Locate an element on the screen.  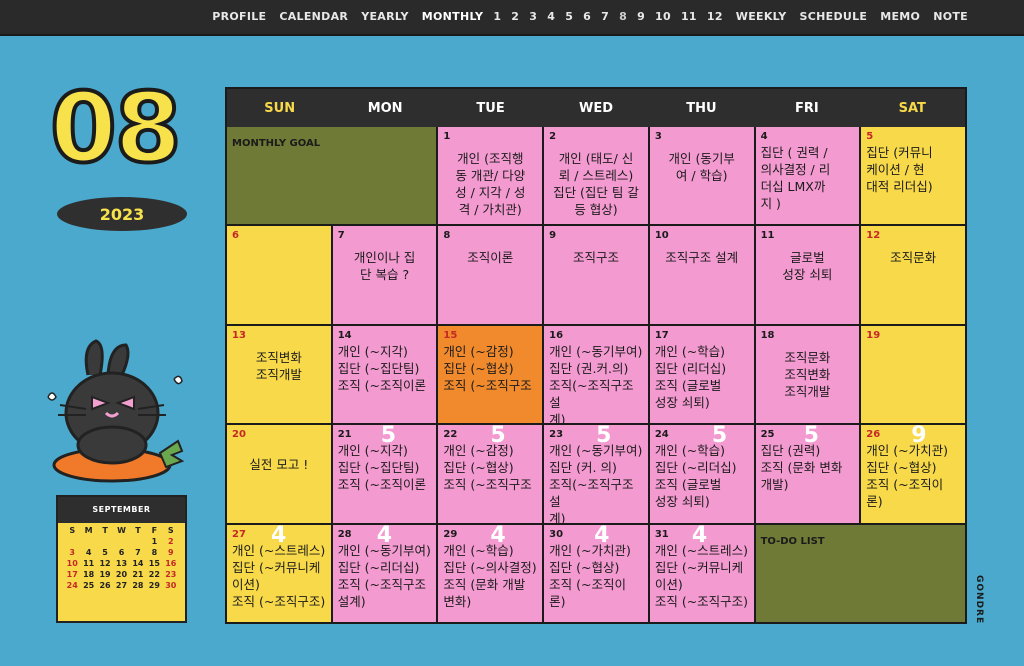
todo-list-box: TO-DO LIST is located at coordinates (860, 573).